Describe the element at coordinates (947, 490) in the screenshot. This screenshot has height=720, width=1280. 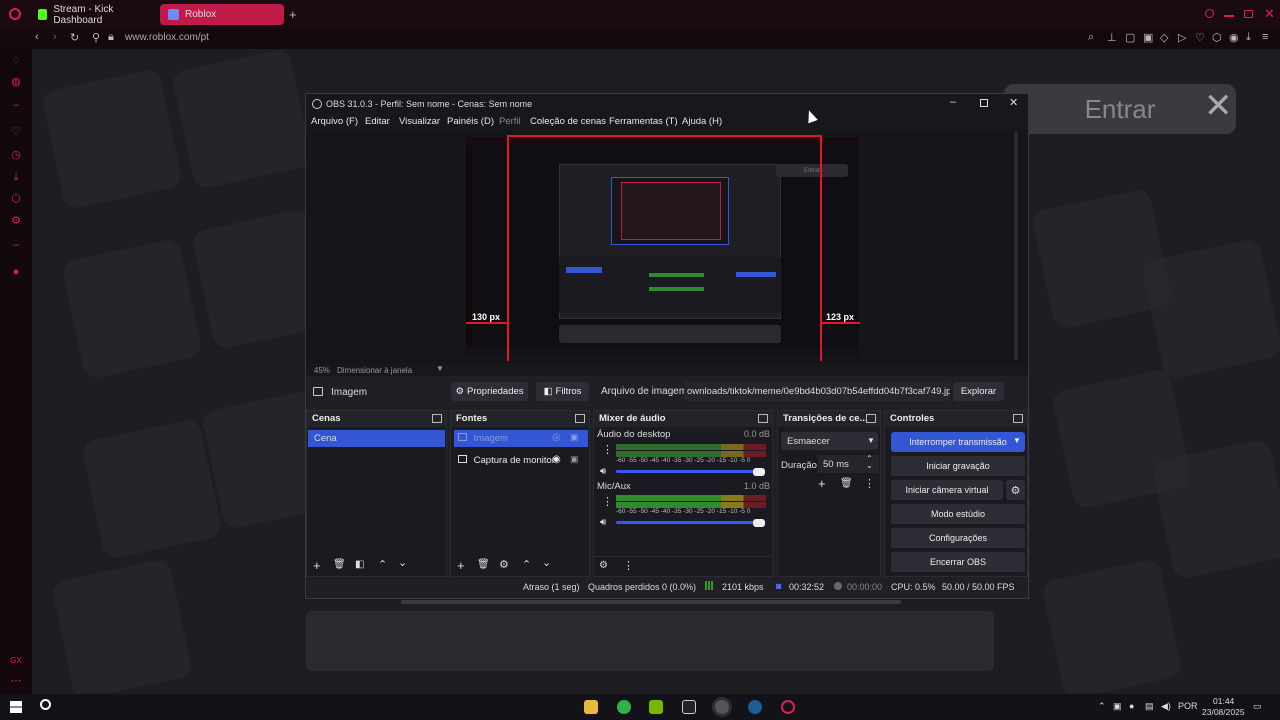
I see `start-virtual-camera-button: Iniciar câmera virtual` at that location.